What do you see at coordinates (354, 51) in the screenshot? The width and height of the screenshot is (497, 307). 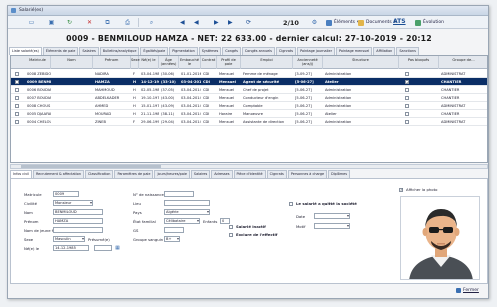 I see `tab-tabs-11: Pointage mensuel` at bounding box center [354, 51].